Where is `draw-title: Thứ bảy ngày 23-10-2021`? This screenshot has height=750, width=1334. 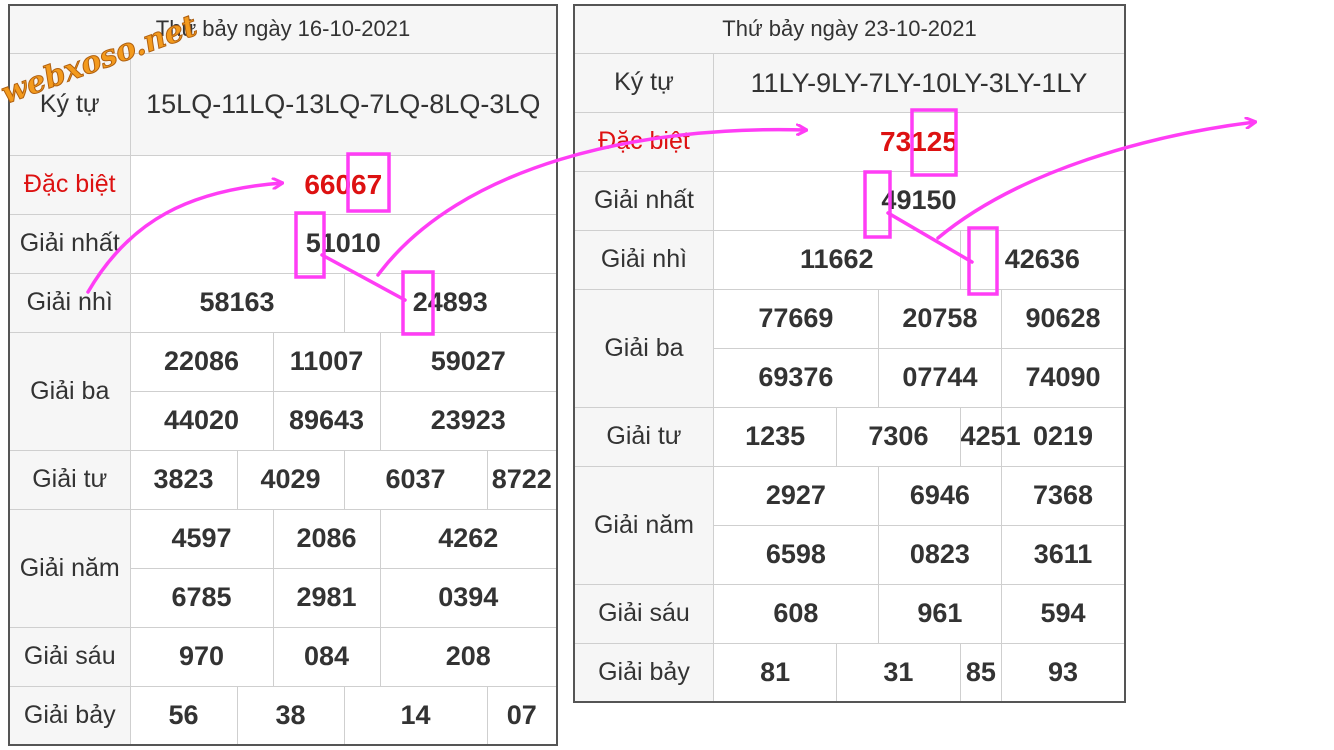 draw-title: Thứ bảy ngày 23-10-2021 is located at coordinates (849, 29).